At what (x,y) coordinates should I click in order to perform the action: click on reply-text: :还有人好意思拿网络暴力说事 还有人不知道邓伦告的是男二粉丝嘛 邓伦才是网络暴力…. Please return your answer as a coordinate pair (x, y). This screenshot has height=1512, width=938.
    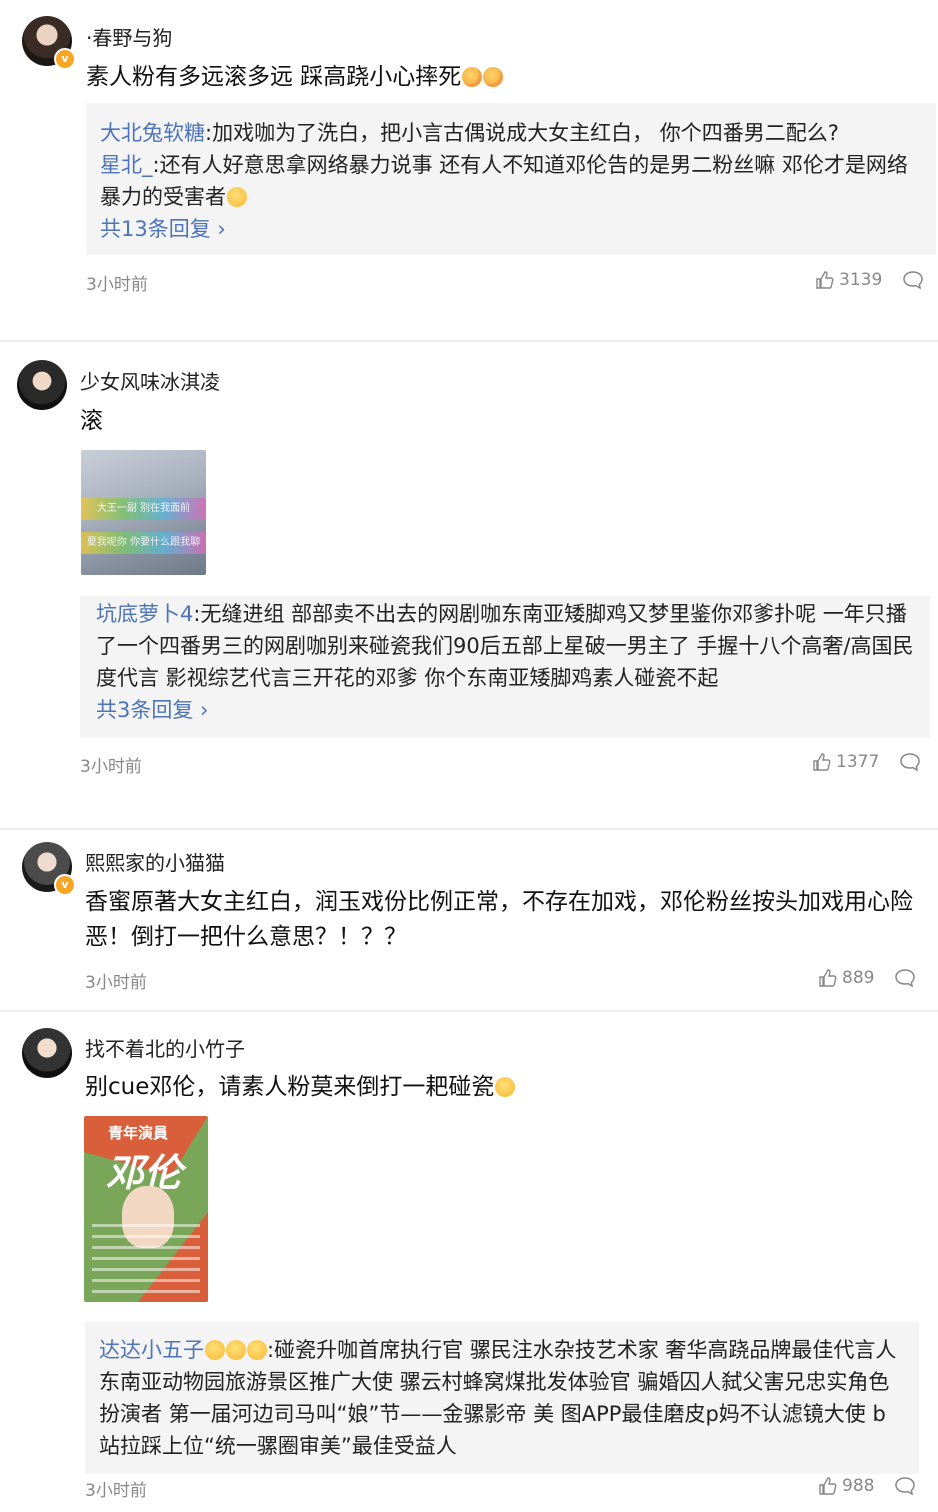
    Looking at the image, I should click on (504, 181).